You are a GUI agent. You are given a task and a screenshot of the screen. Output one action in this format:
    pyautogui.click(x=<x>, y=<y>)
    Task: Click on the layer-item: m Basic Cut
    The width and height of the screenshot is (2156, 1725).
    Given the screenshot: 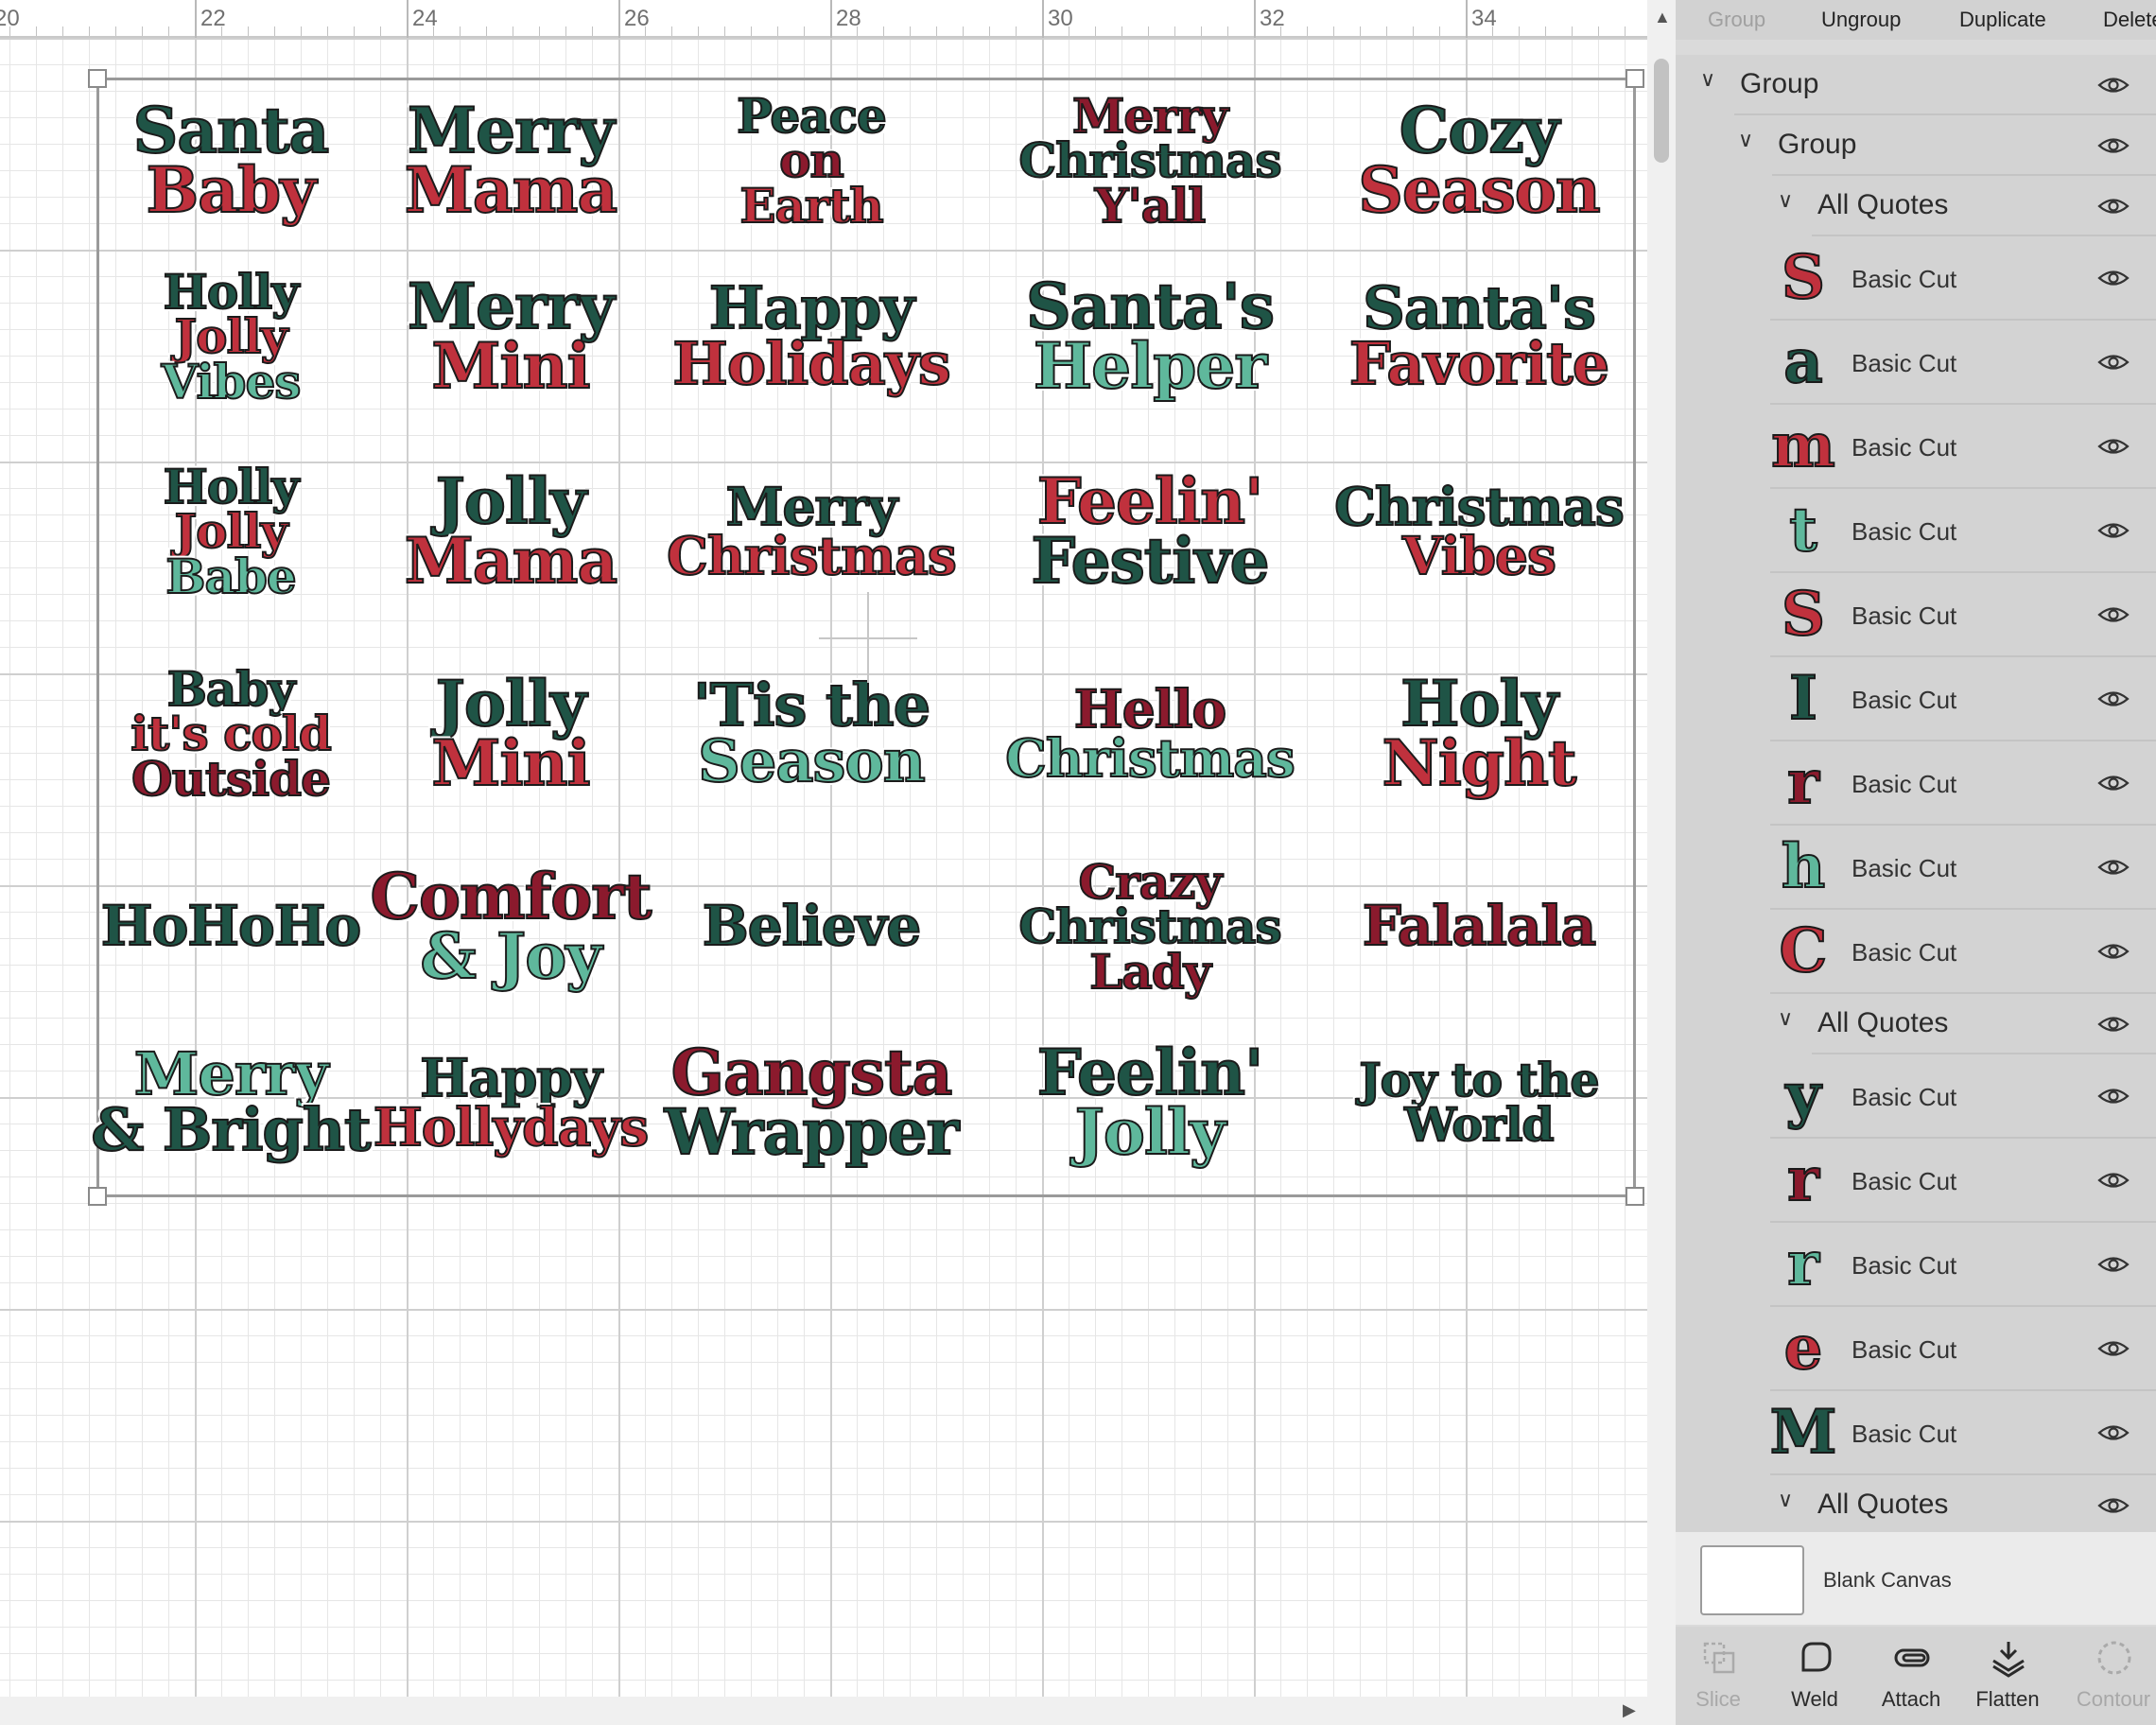 What is the action you would take?
    pyautogui.click(x=1916, y=447)
    